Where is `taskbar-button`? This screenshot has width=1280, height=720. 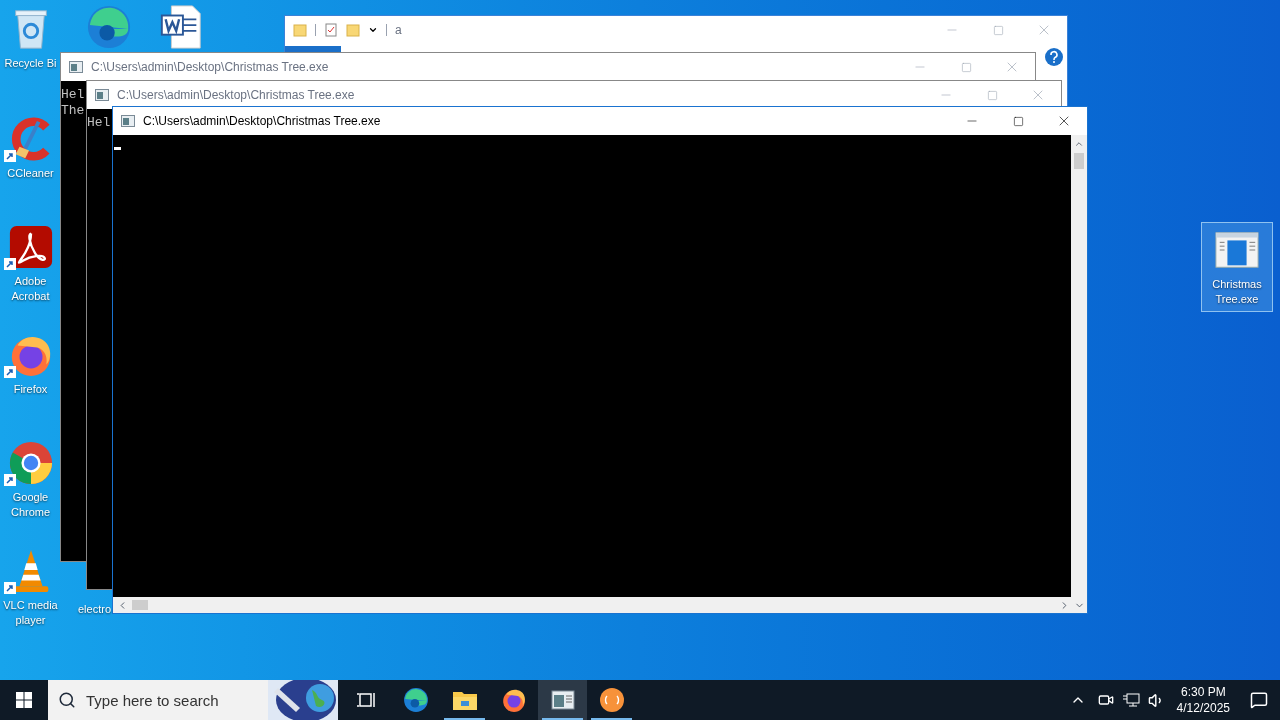 taskbar-button is located at coordinates (562, 700).